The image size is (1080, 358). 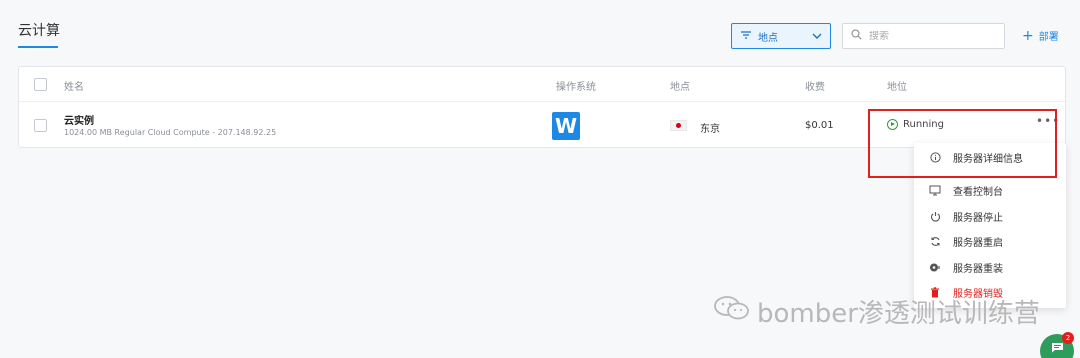 What do you see at coordinates (1068, 338) in the screenshot?
I see `chat-badge: 2` at bounding box center [1068, 338].